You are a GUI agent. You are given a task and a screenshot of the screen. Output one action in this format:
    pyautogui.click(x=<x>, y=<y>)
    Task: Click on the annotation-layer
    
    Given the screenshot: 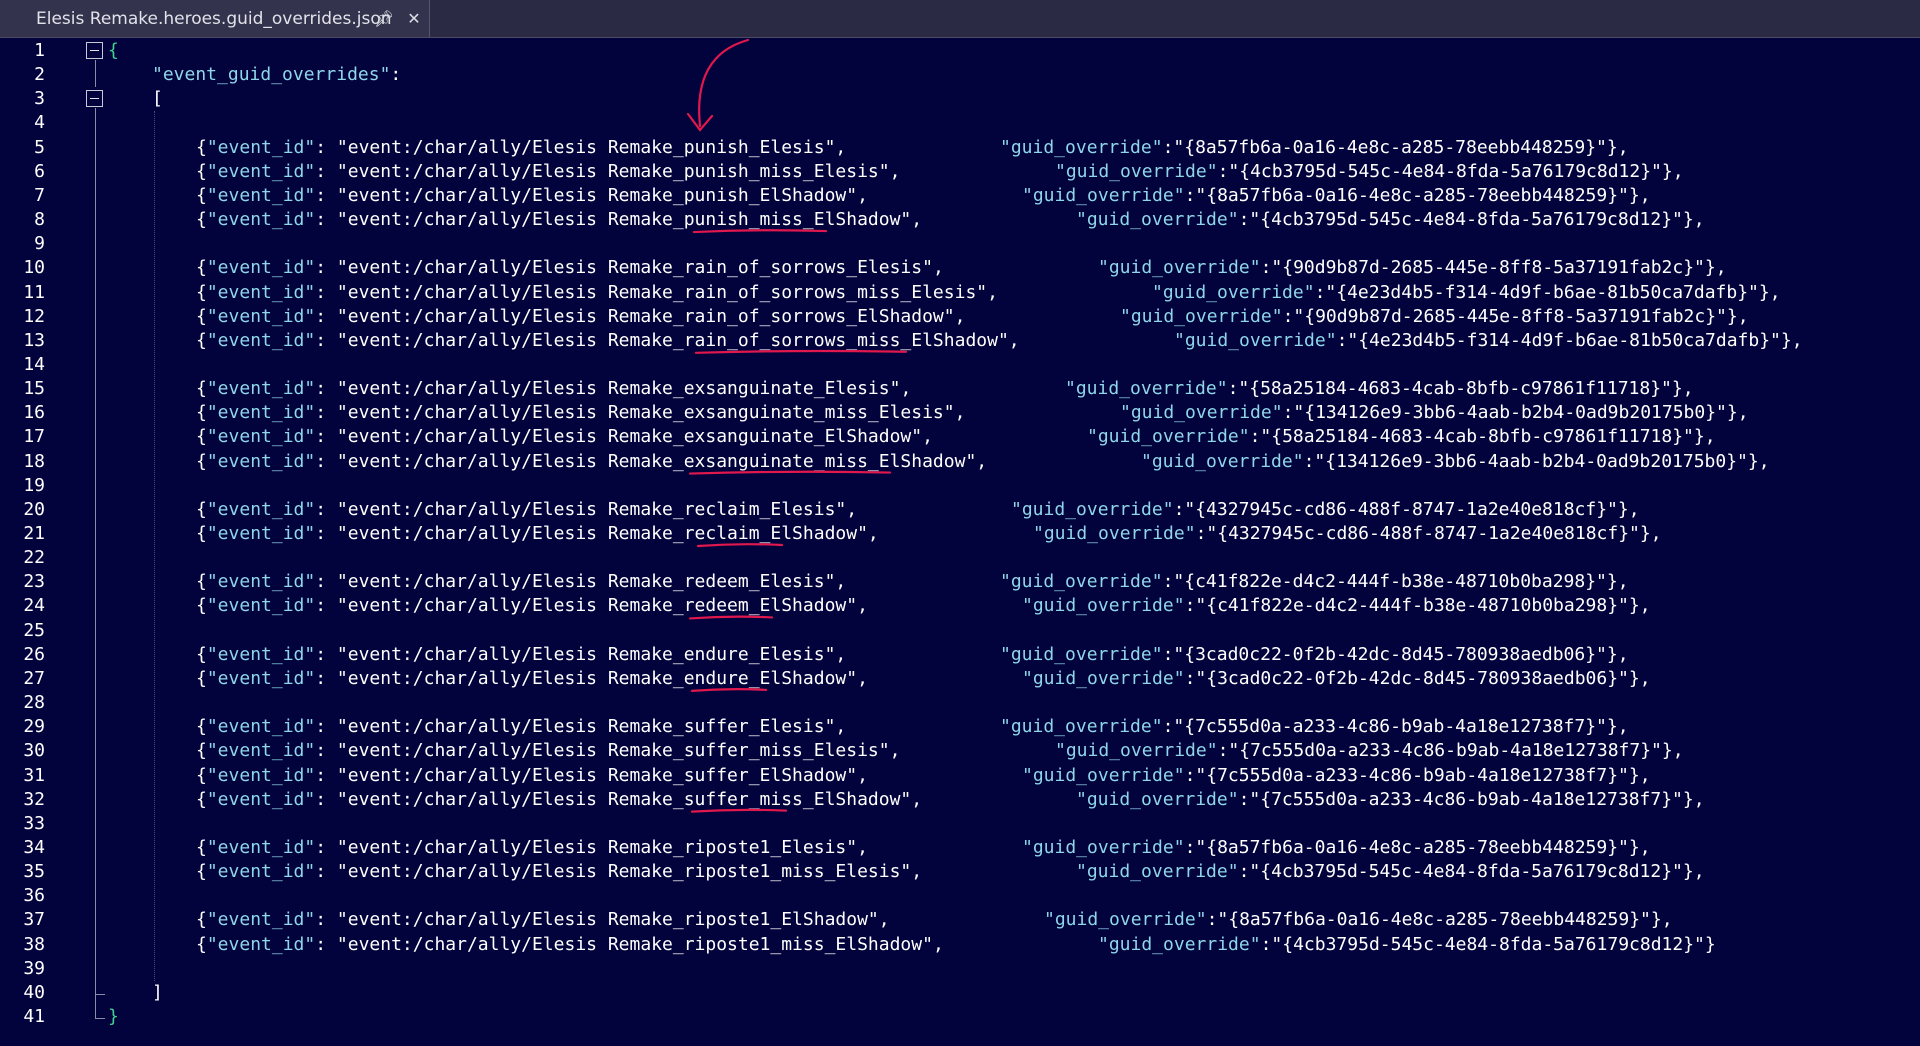 What is the action you would take?
    pyautogui.click(x=797, y=425)
    